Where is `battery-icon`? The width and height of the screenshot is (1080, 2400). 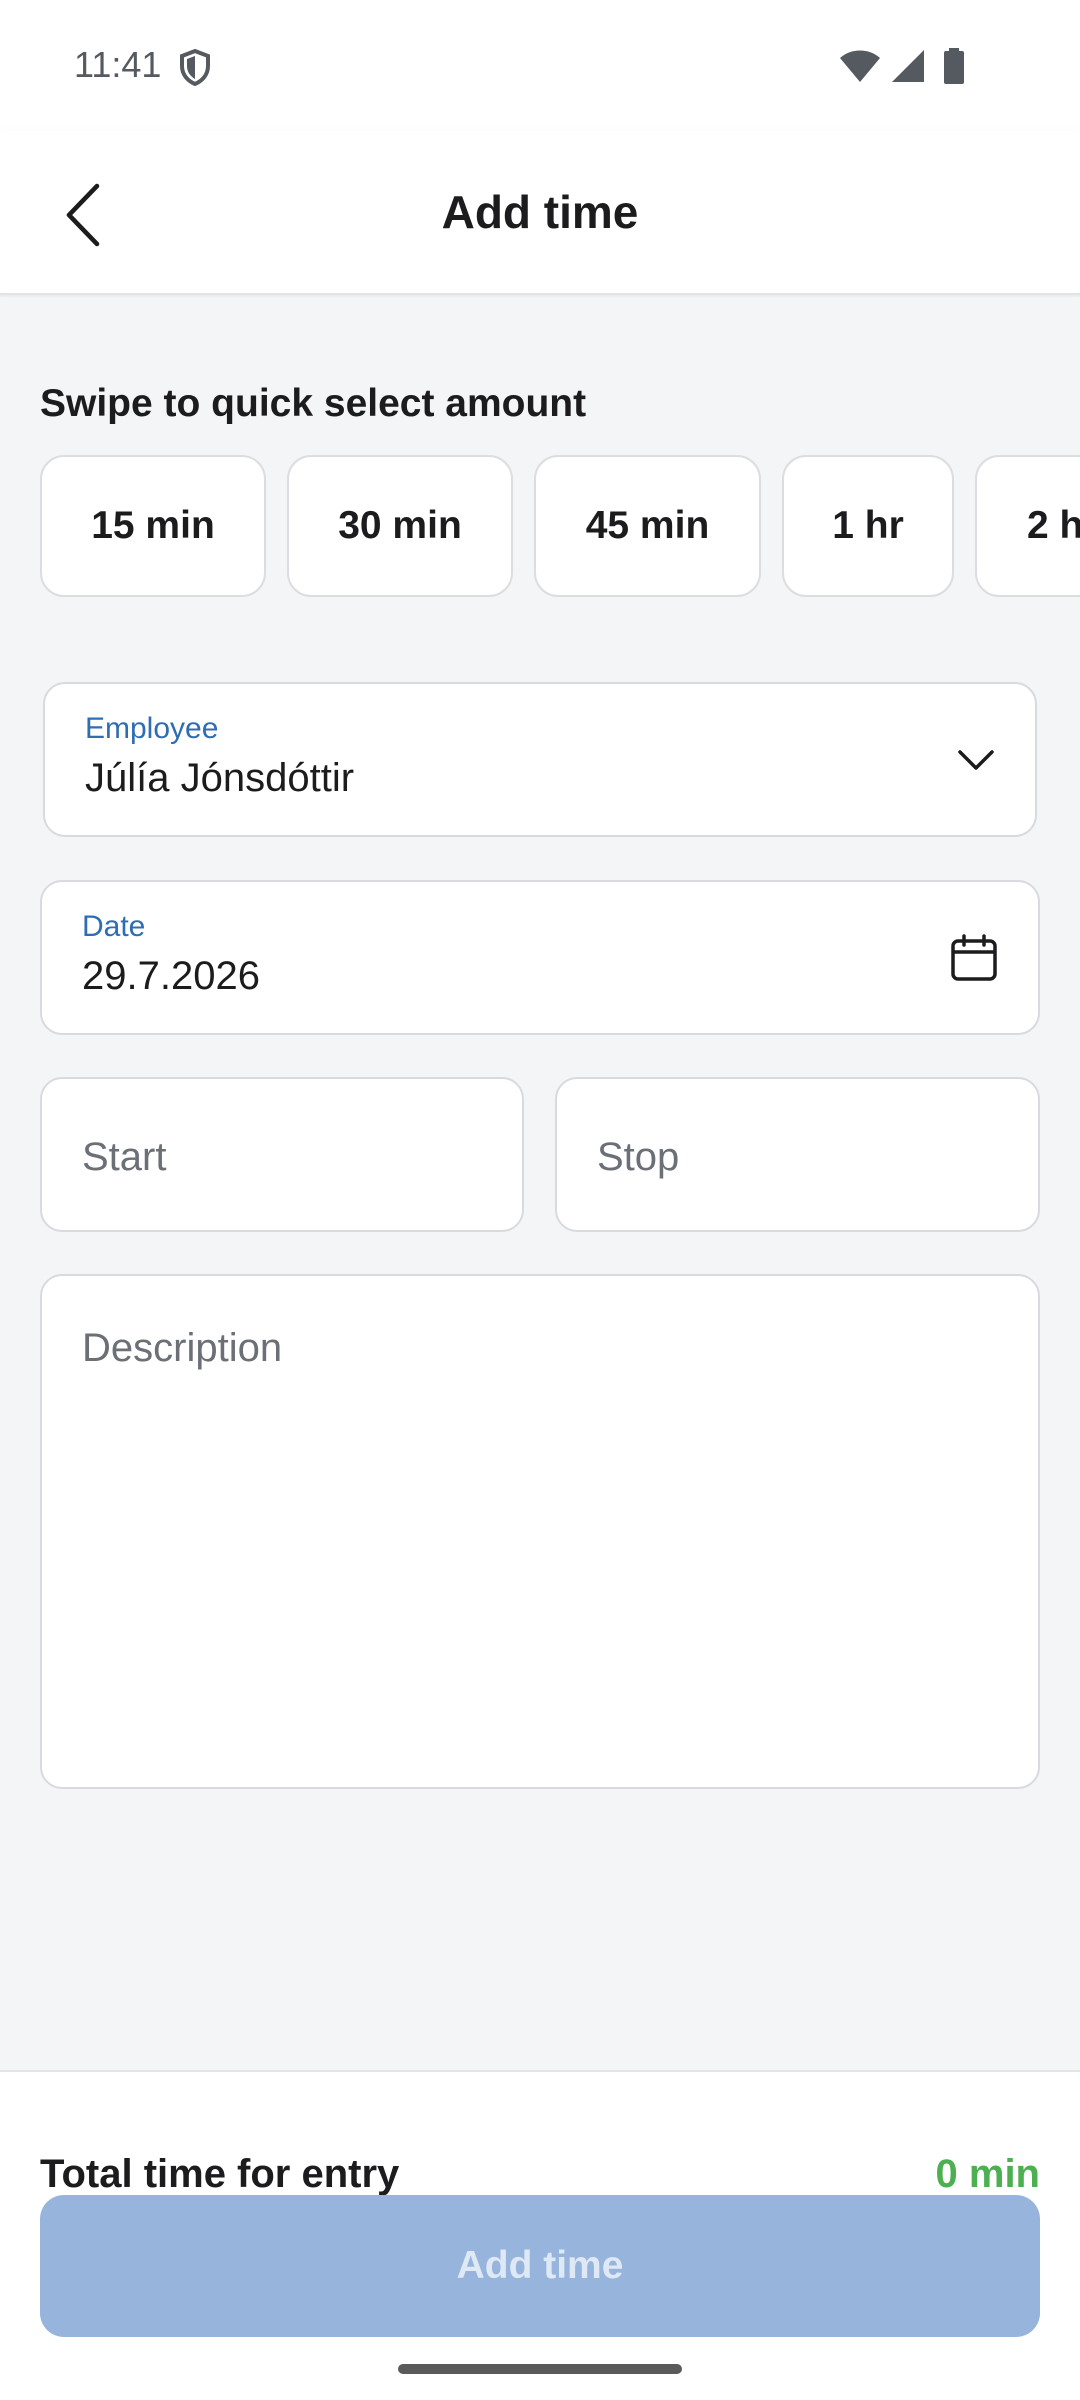
battery-icon is located at coordinates (954, 66).